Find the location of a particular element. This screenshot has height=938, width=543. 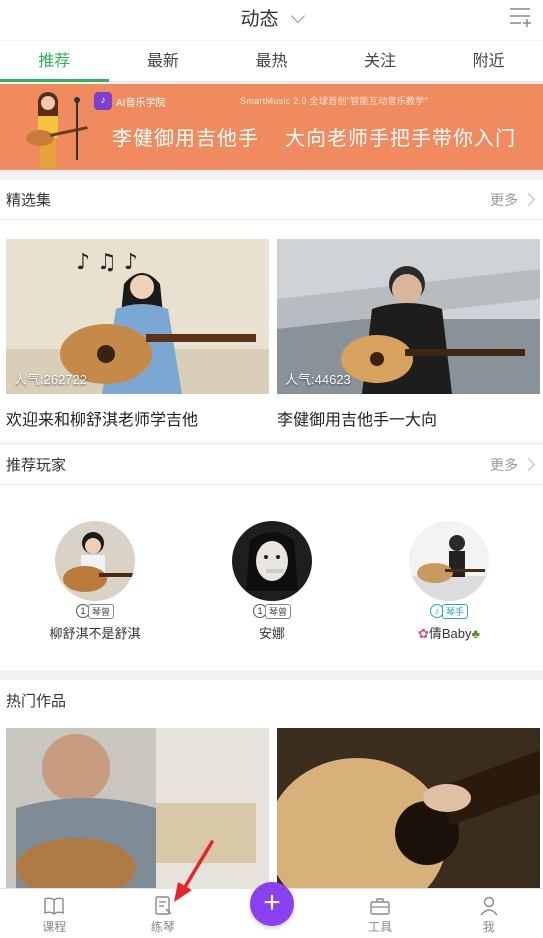

section-title: 推荐玩家 is located at coordinates (36, 465).